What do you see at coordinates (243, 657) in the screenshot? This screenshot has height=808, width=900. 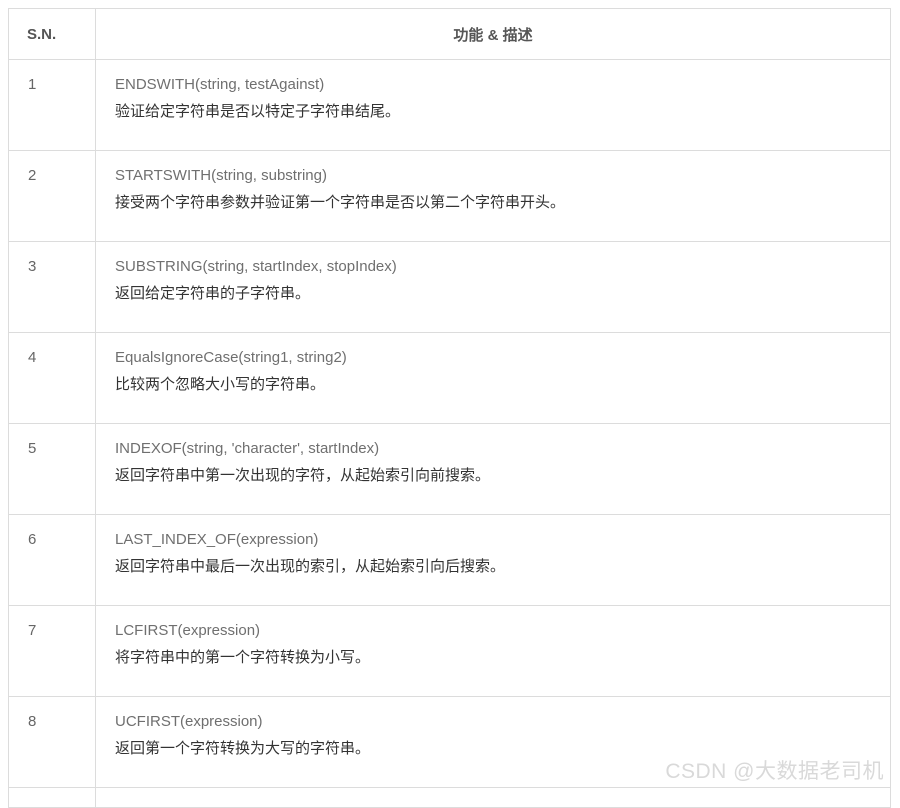 I see `function-description: 将字符串中的第一个字符转换为小写。` at bounding box center [243, 657].